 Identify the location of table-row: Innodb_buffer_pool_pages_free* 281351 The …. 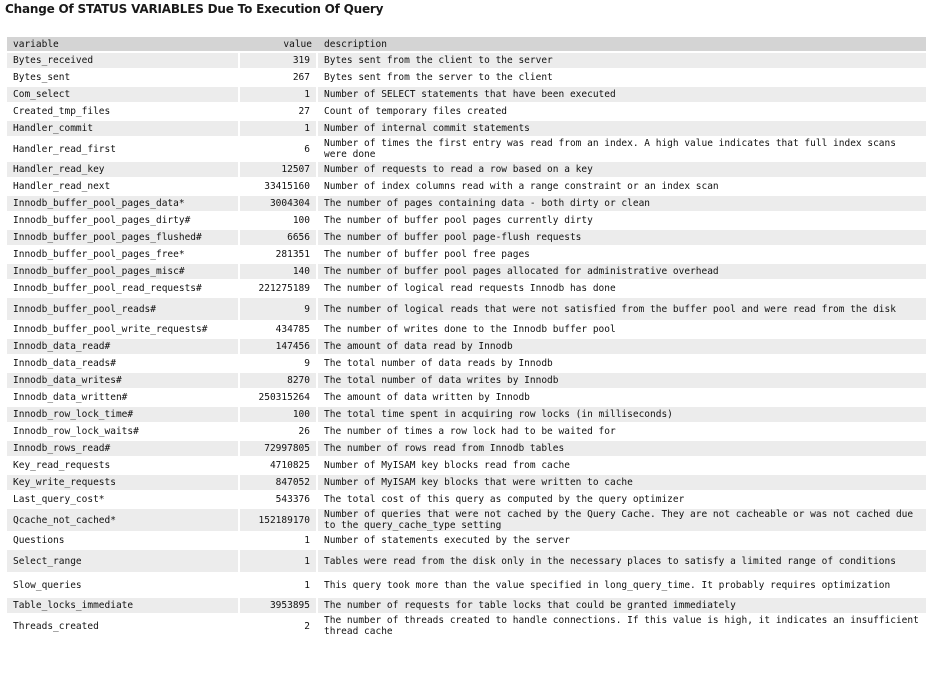
(466, 254).